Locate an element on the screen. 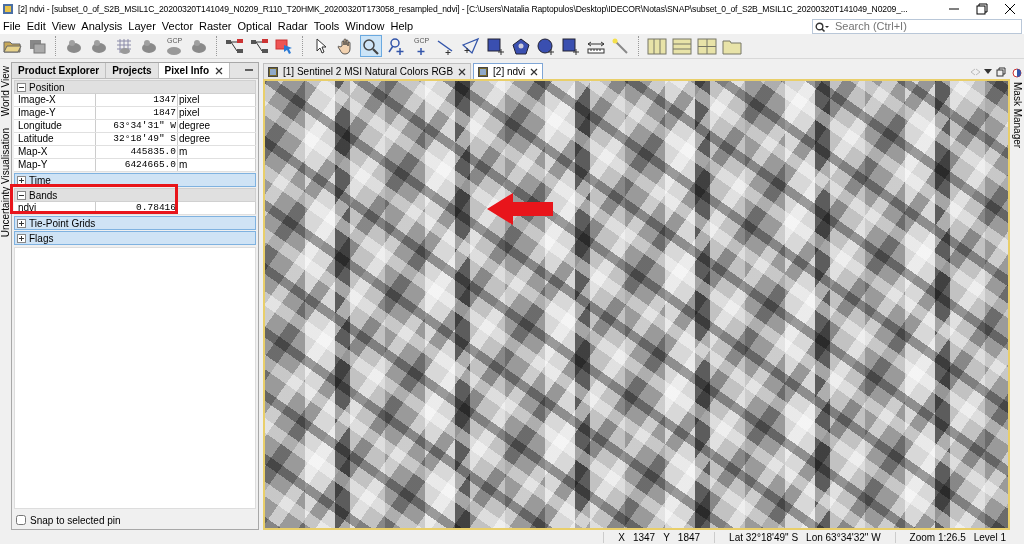 This screenshot has width=1024, height=544. search-icon is located at coordinates (822, 27).